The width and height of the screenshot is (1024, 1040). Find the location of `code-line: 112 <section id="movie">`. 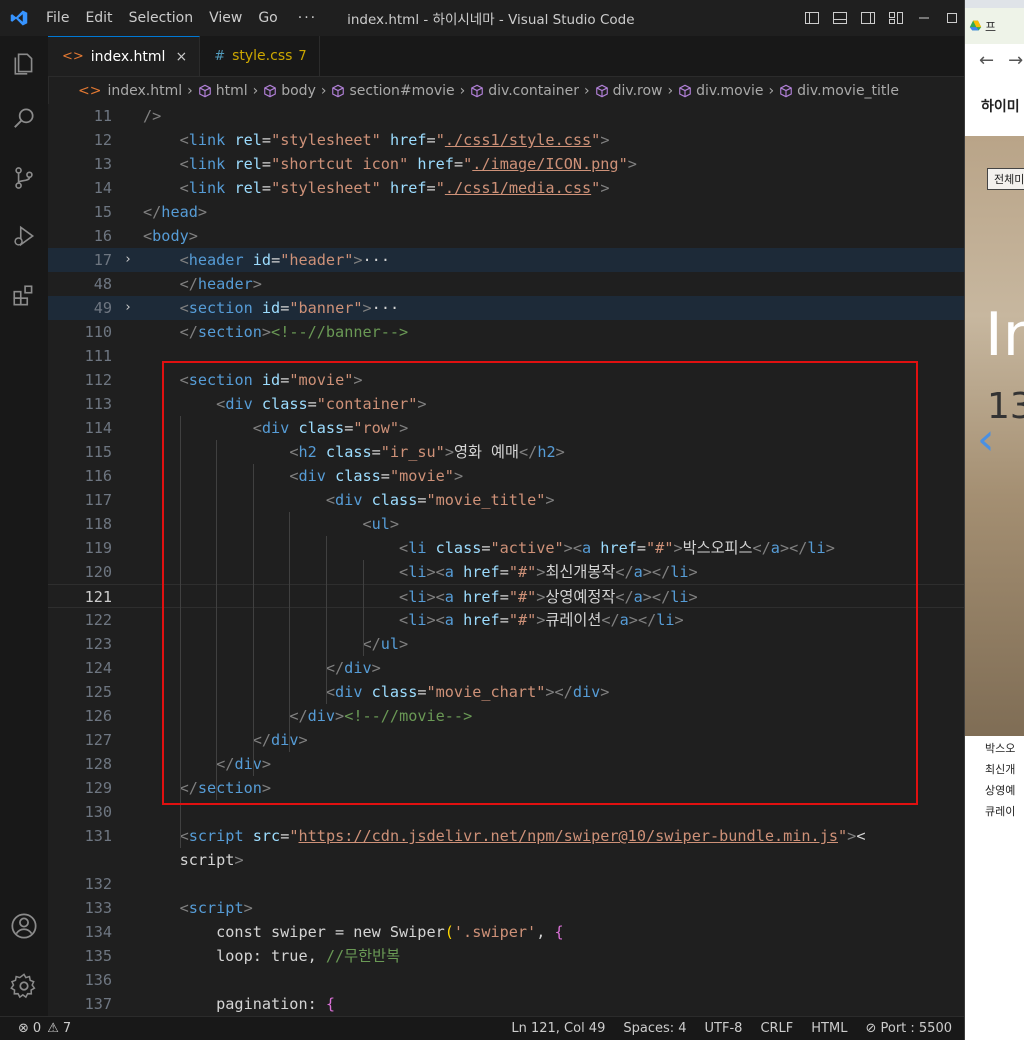

code-line: 112 <section id="movie"> is located at coordinates (506, 380).